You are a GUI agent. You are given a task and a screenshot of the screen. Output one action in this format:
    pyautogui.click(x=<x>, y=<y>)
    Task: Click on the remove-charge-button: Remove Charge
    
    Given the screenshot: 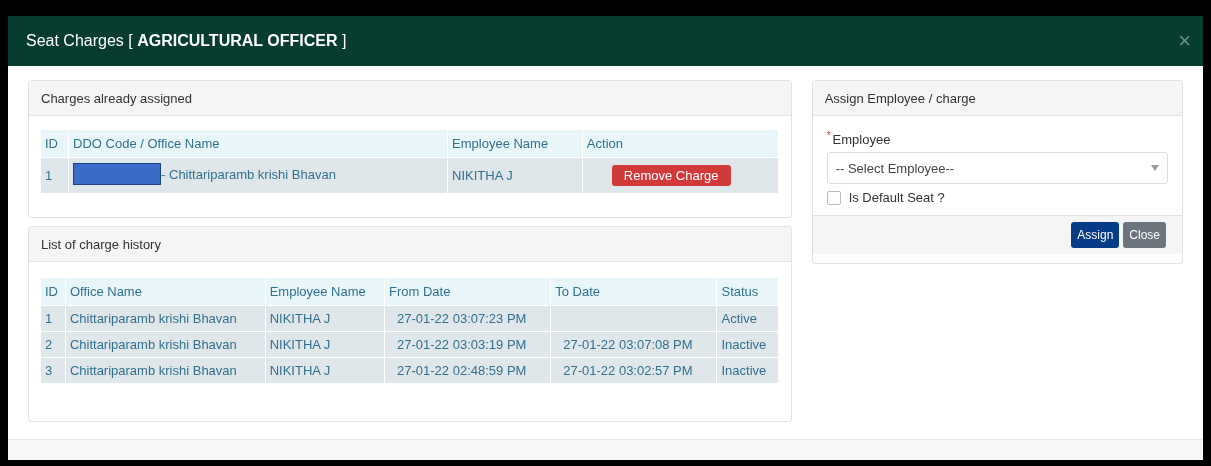 What is the action you would take?
    pyautogui.click(x=671, y=175)
    